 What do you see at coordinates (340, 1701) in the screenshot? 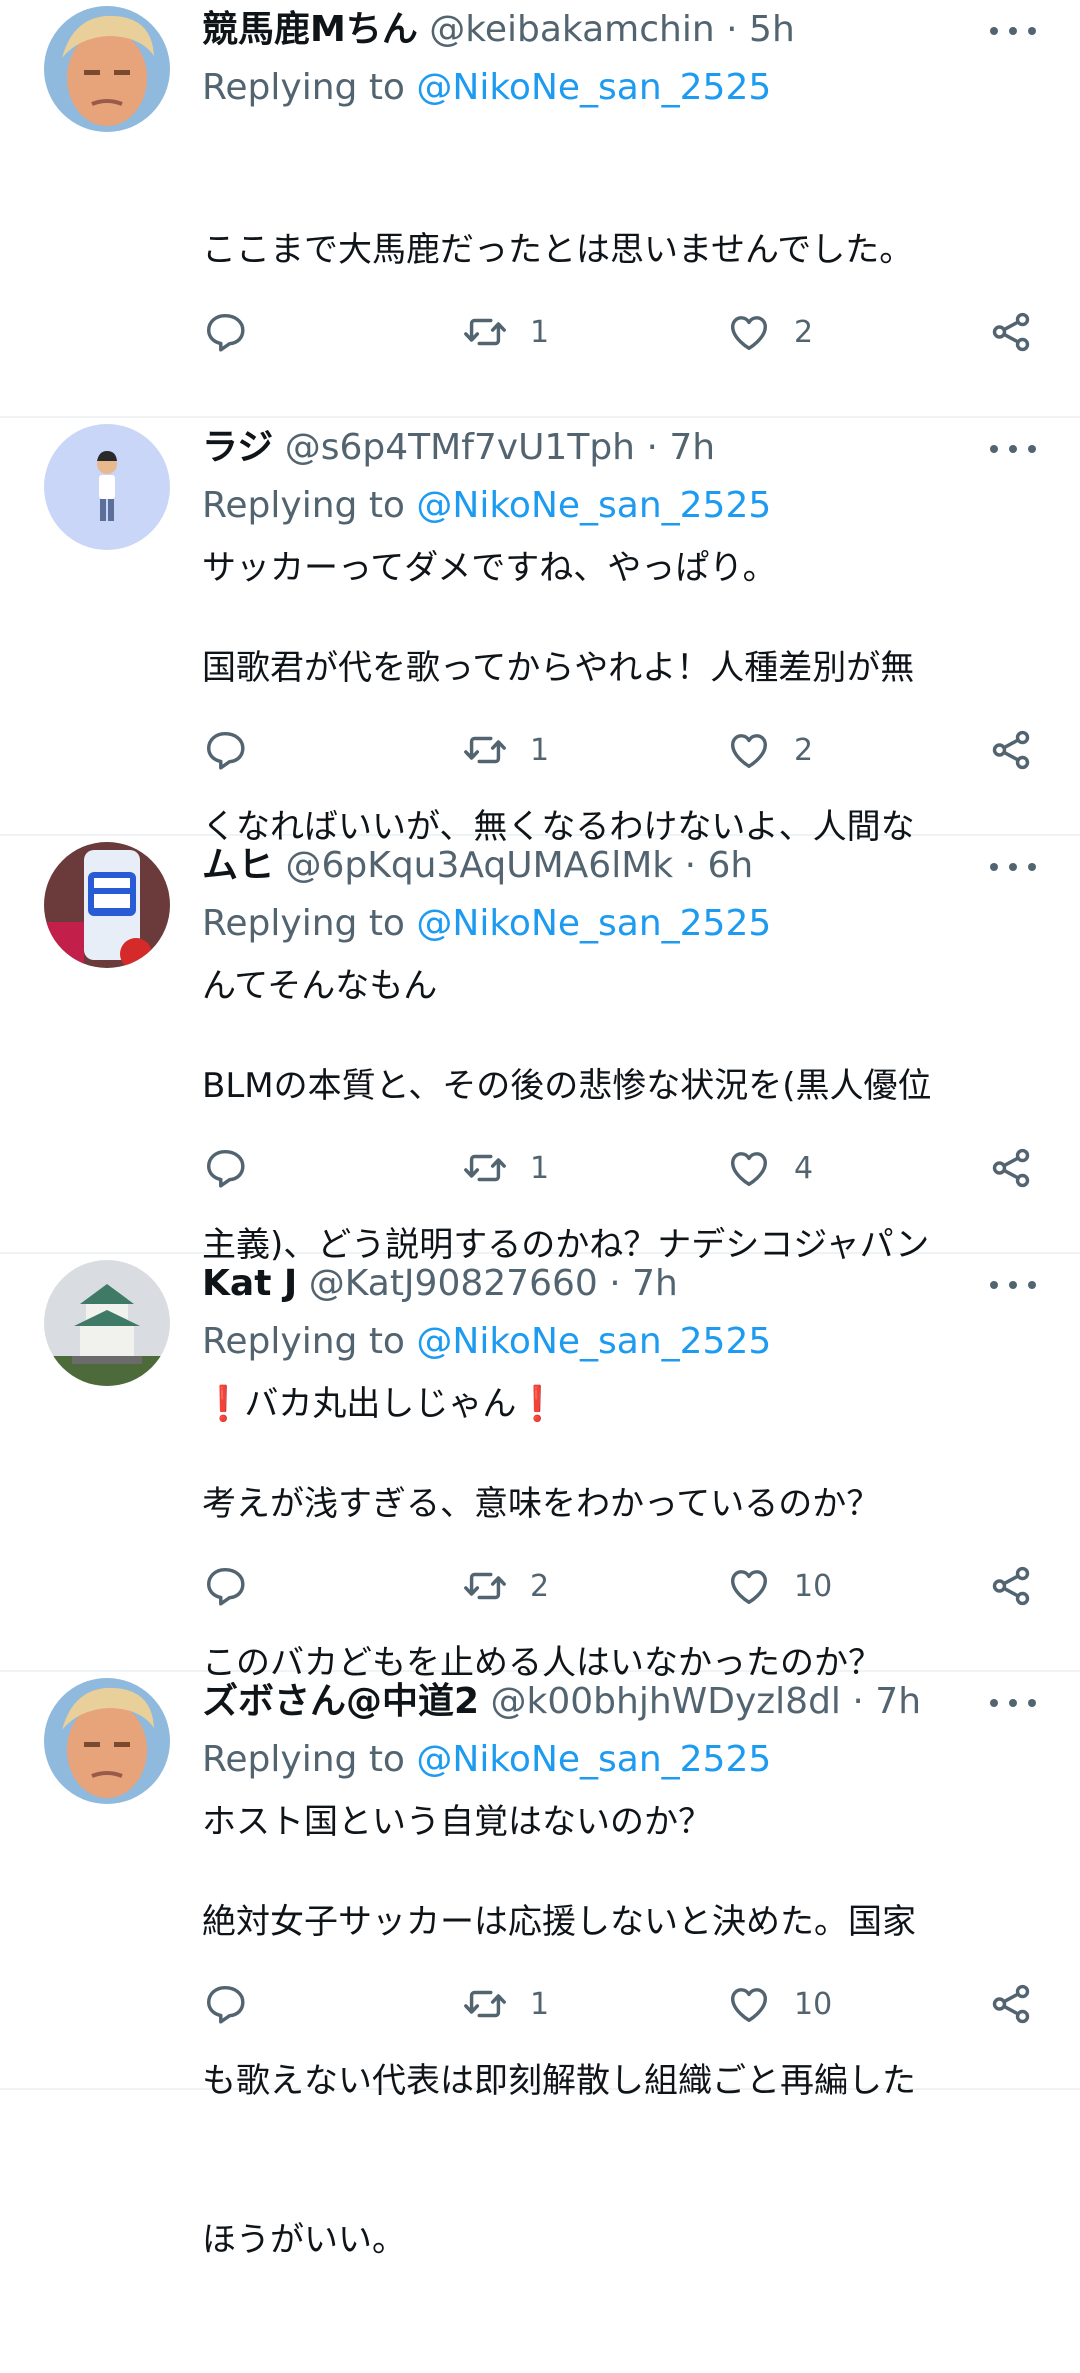
I see `display-name: ズボさん@中道2` at bounding box center [340, 1701].